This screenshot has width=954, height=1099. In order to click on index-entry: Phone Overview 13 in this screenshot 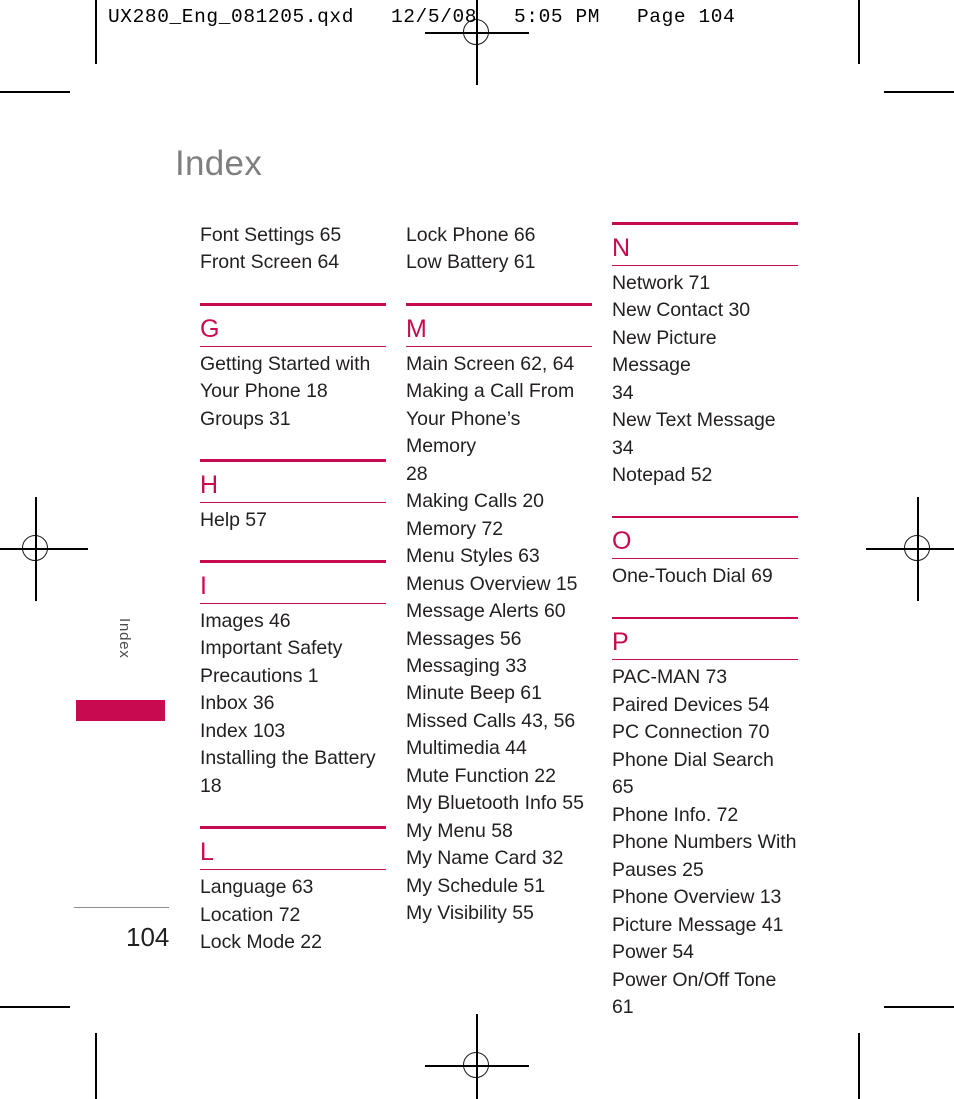, I will do `click(697, 897)`.